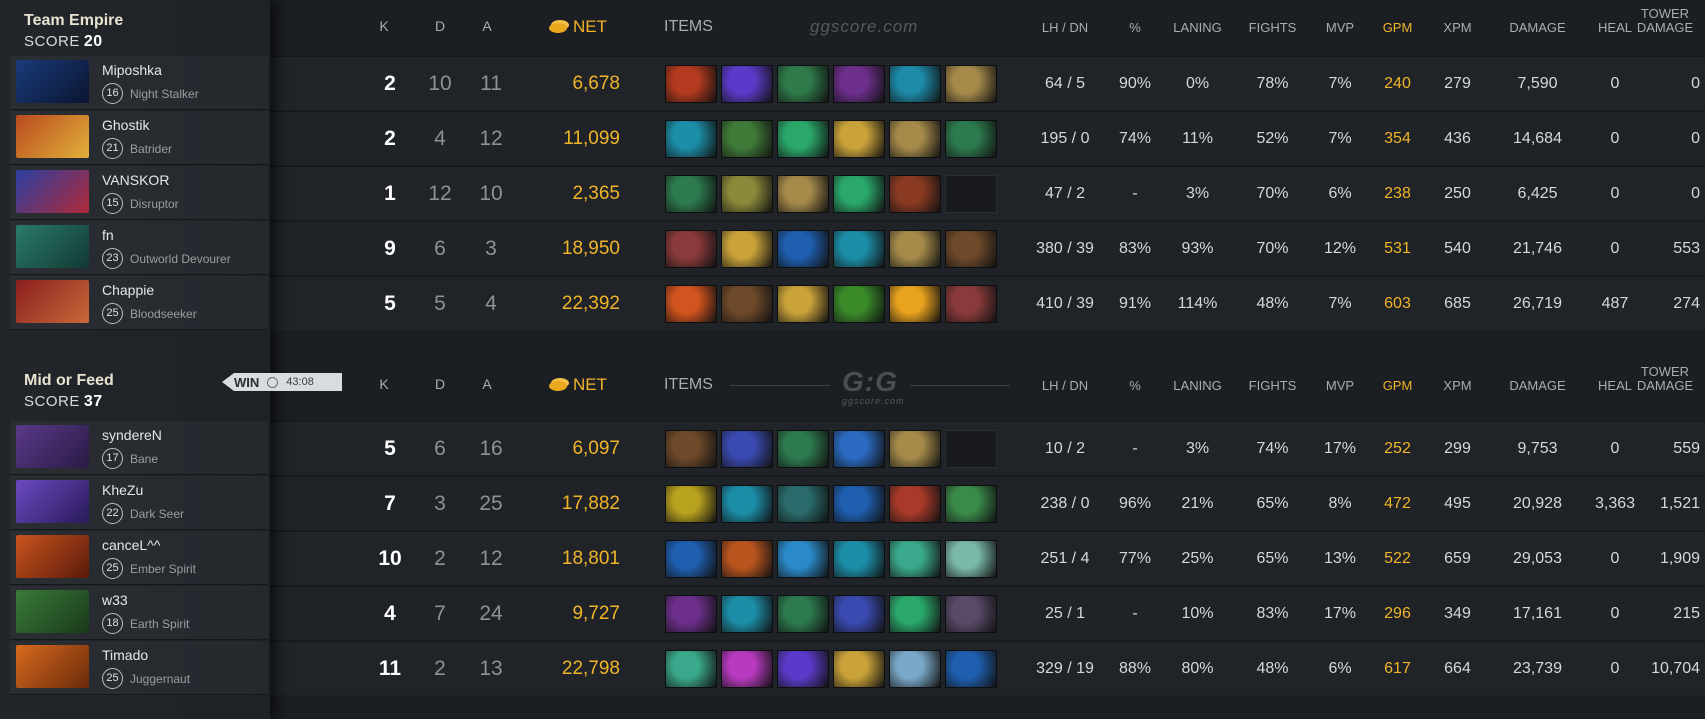  What do you see at coordinates (139, 303) in the screenshot?
I see `player-card: Chappie 25 Bloodseeker` at bounding box center [139, 303].